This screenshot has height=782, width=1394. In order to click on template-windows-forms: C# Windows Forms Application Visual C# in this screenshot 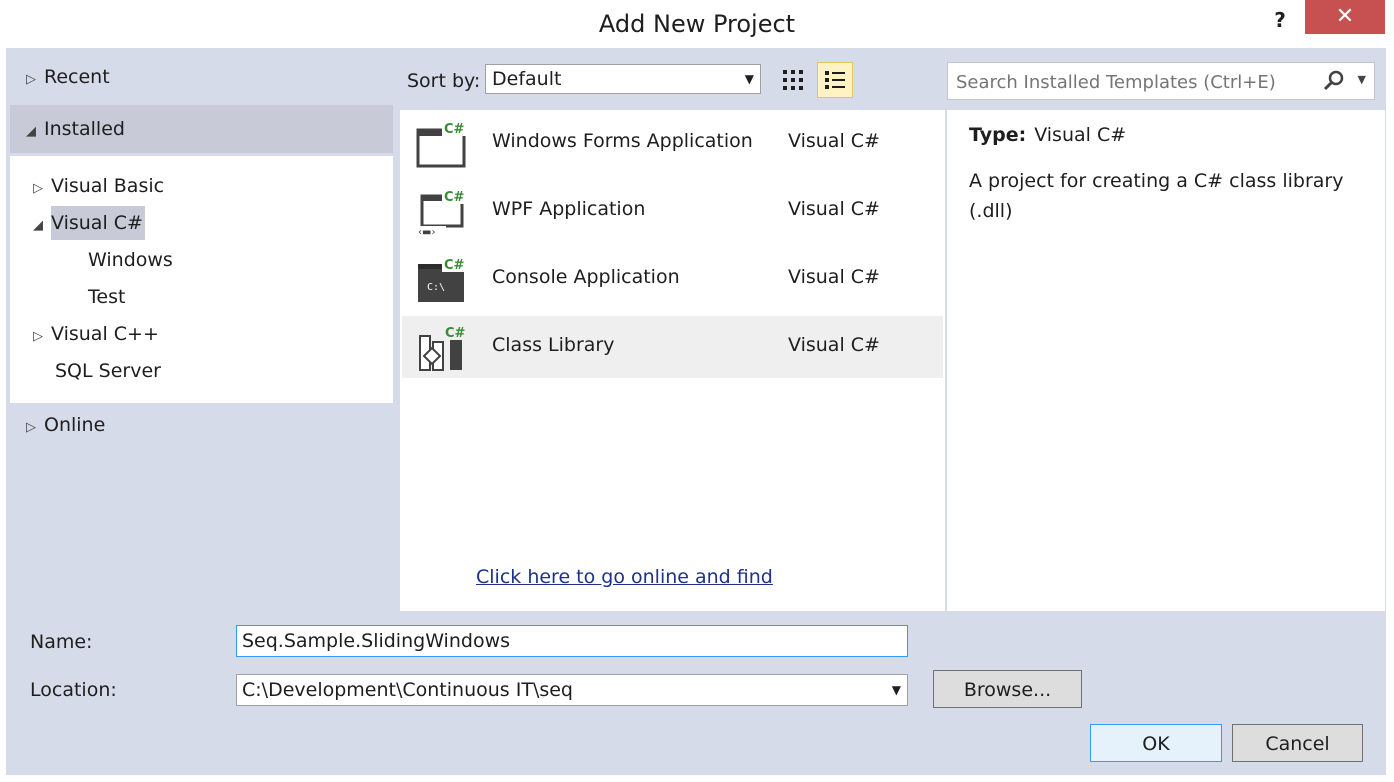, I will do `click(672, 143)`.